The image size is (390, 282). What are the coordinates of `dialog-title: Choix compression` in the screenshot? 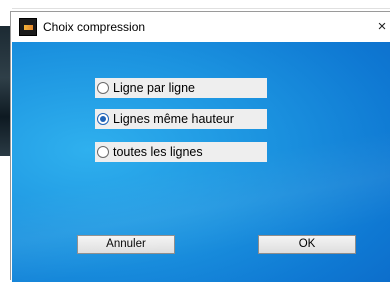 It's located at (94, 27).